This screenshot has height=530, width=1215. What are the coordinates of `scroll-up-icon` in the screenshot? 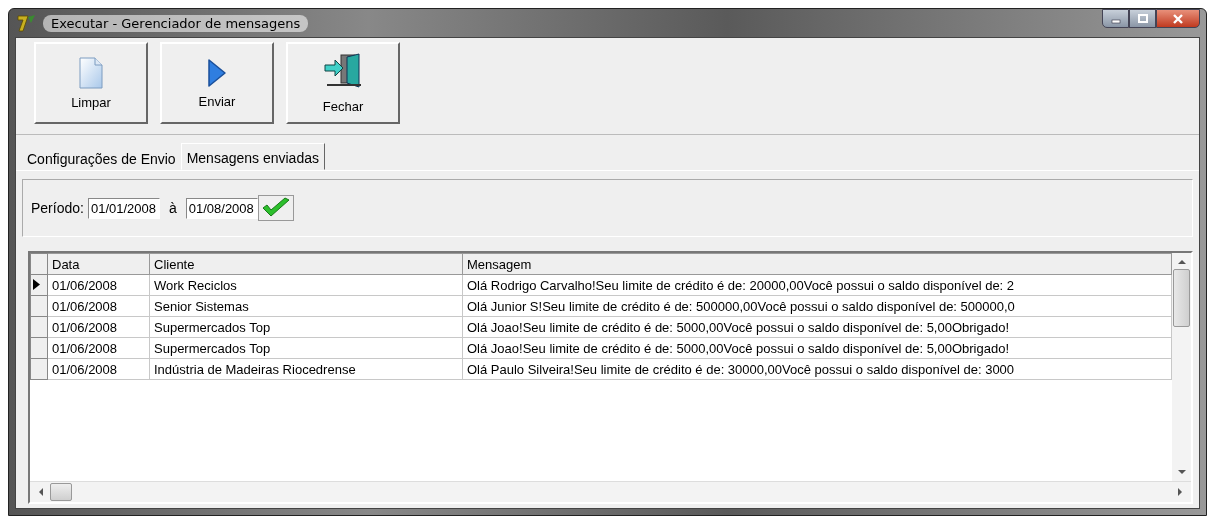 It's located at (1181, 262).